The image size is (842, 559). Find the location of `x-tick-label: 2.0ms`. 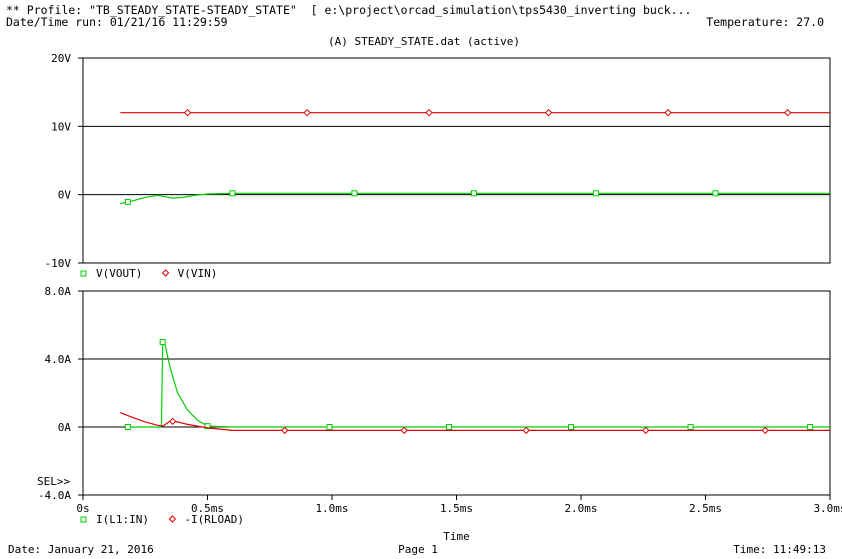

x-tick-label: 2.0ms is located at coordinates (580, 508).